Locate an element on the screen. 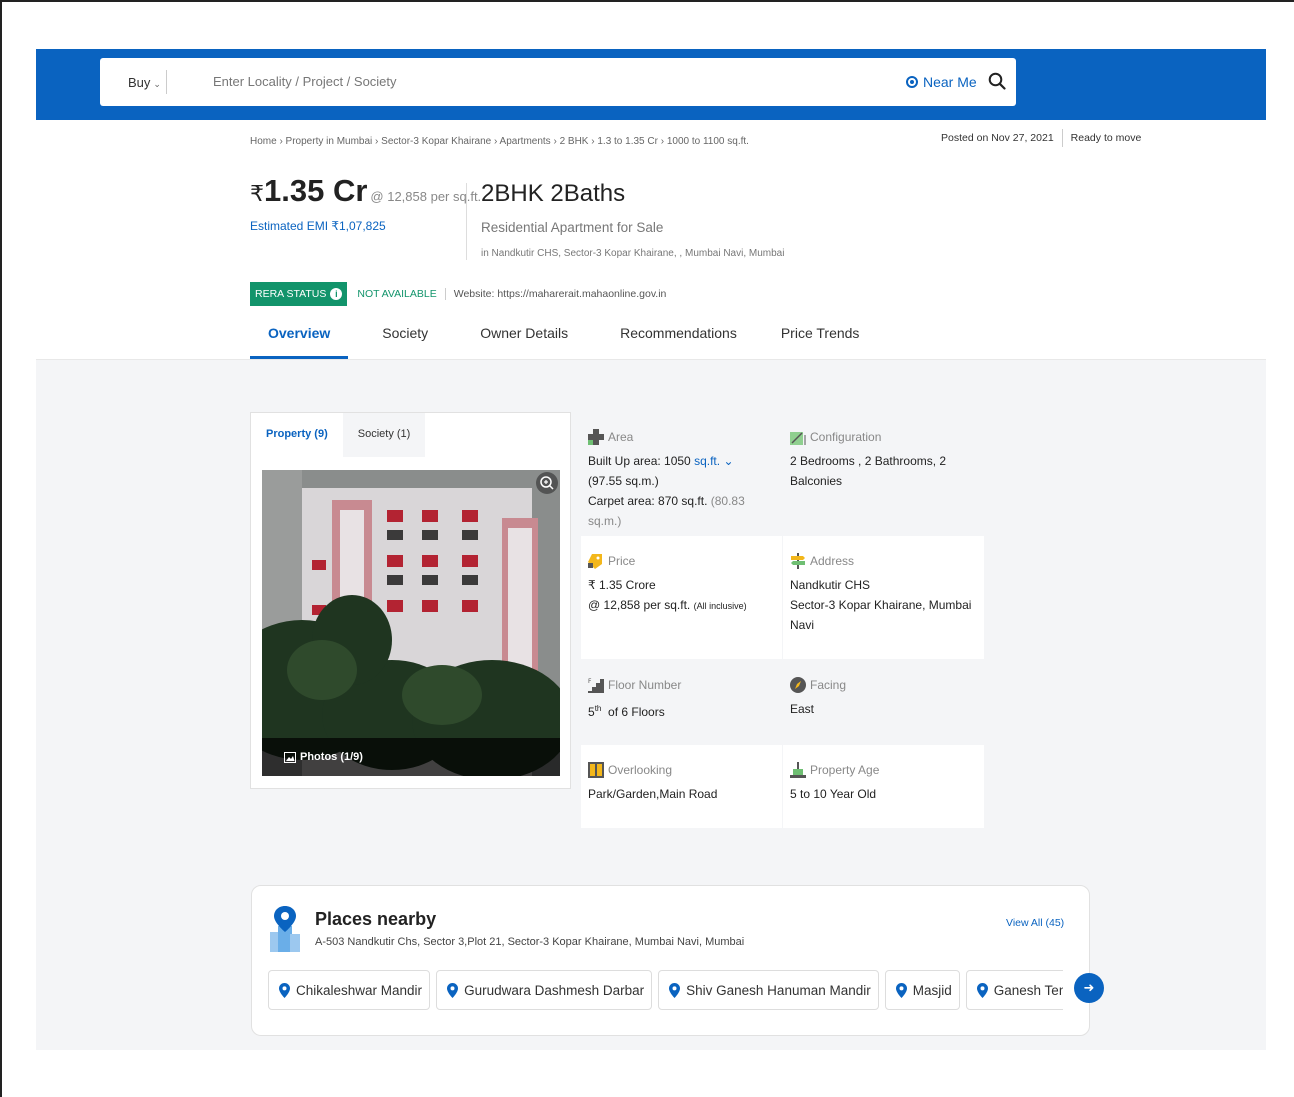 Image resolution: width=1294 pixels, height=1097 pixels. search-icon is located at coordinates (997, 81).